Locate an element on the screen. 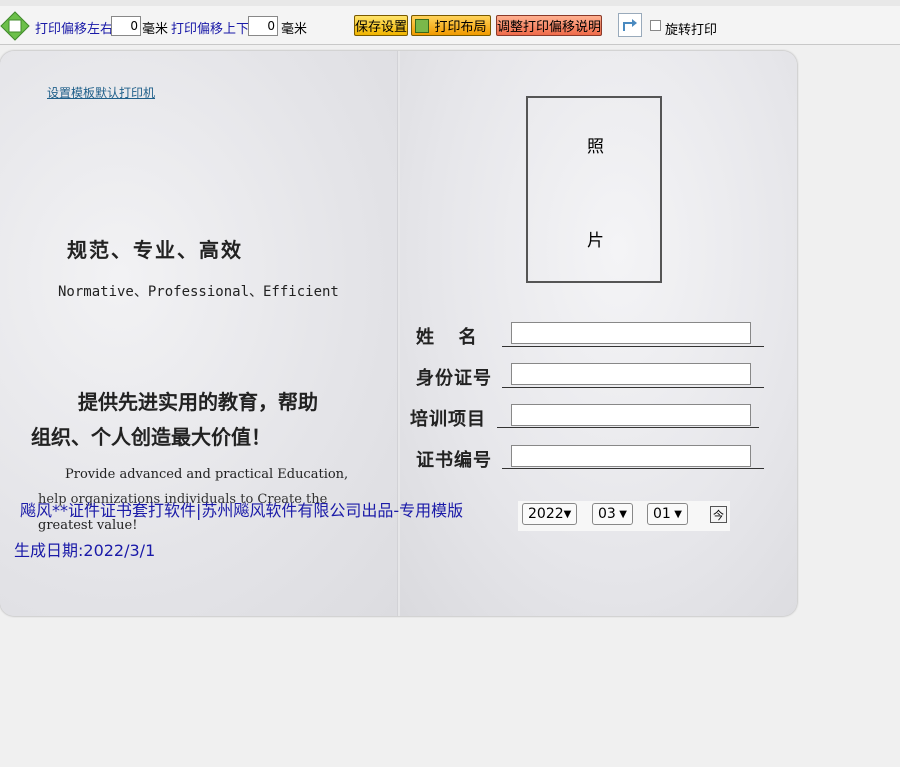 The height and width of the screenshot is (767, 900). layout-icon is located at coordinates (422, 25).